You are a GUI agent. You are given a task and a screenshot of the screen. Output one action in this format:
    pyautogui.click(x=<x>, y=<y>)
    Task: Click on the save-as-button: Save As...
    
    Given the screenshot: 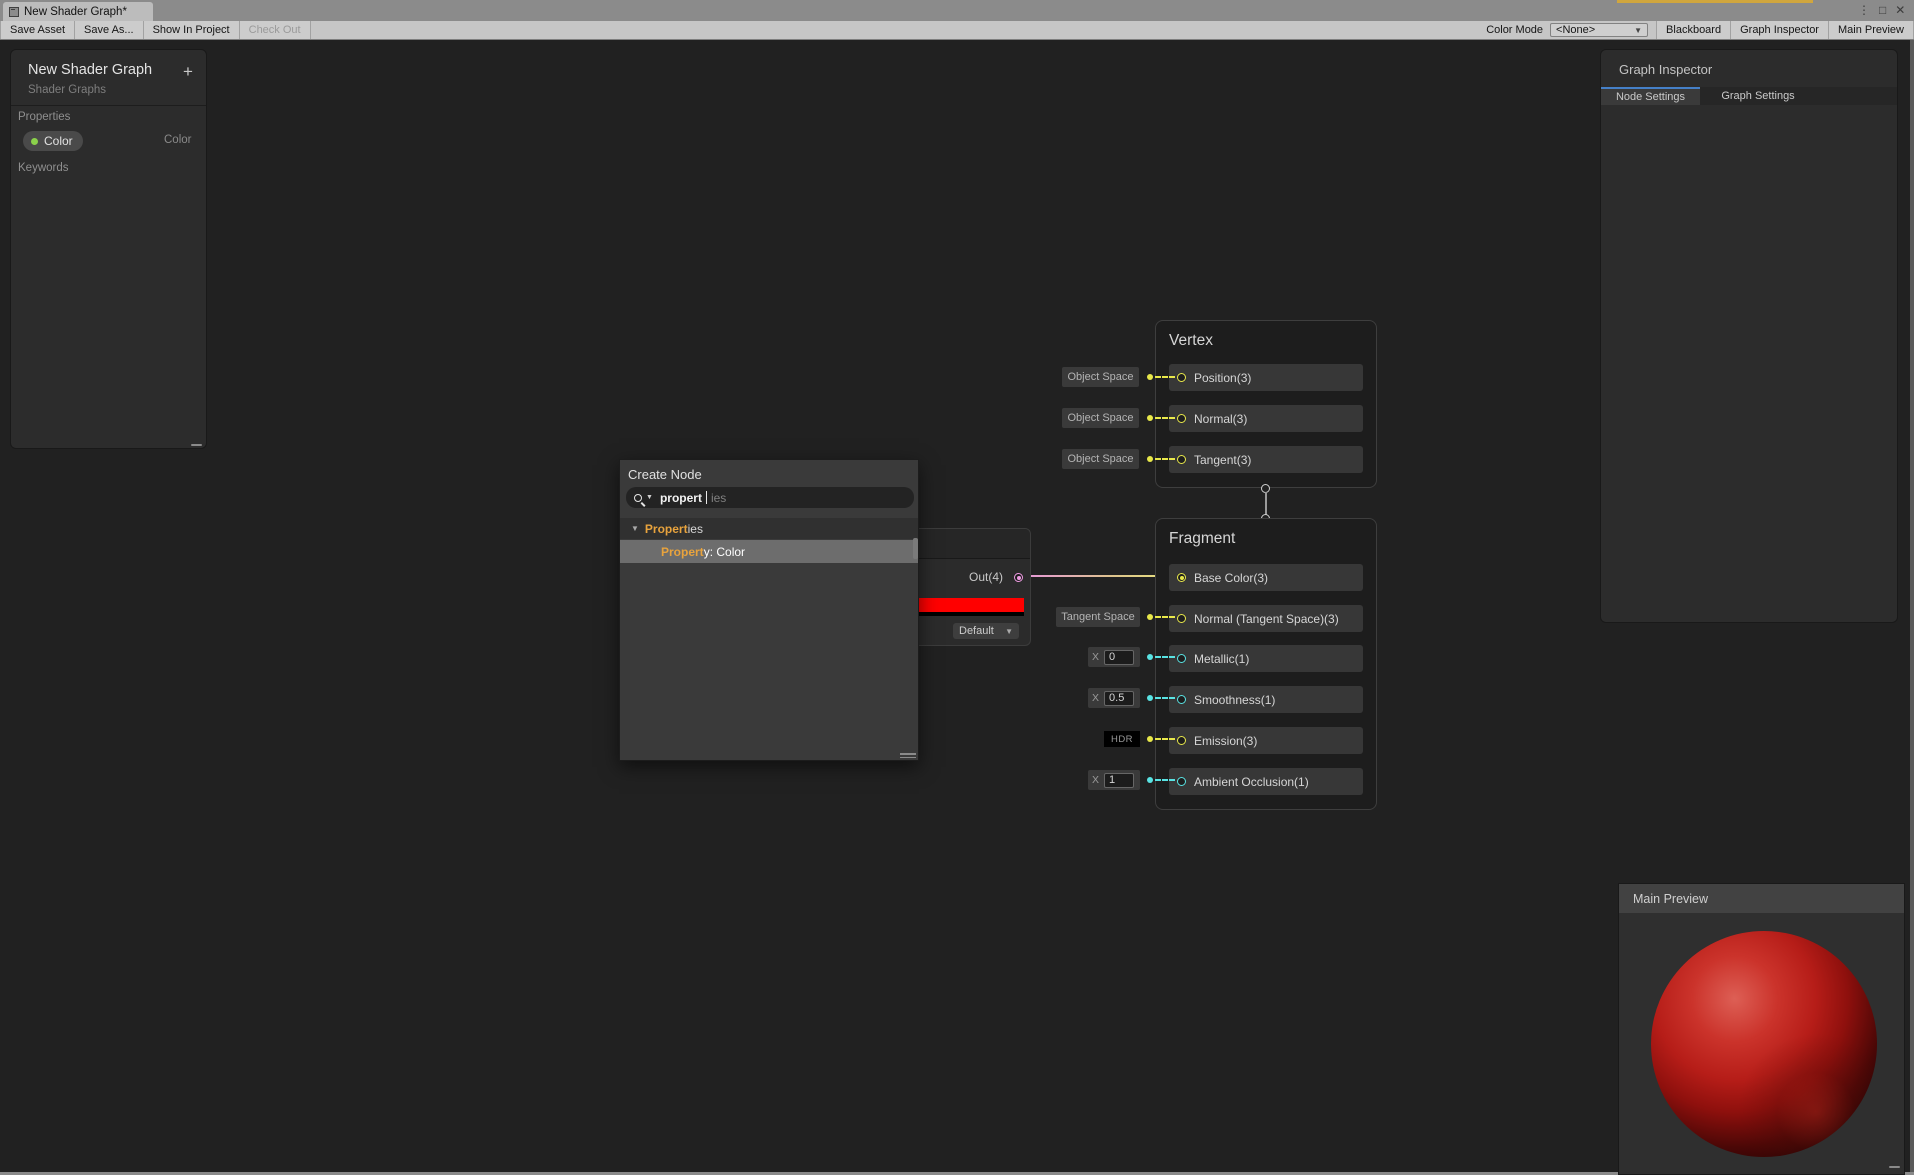 What is the action you would take?
    pyautogui.click(x=109, y=30)
    